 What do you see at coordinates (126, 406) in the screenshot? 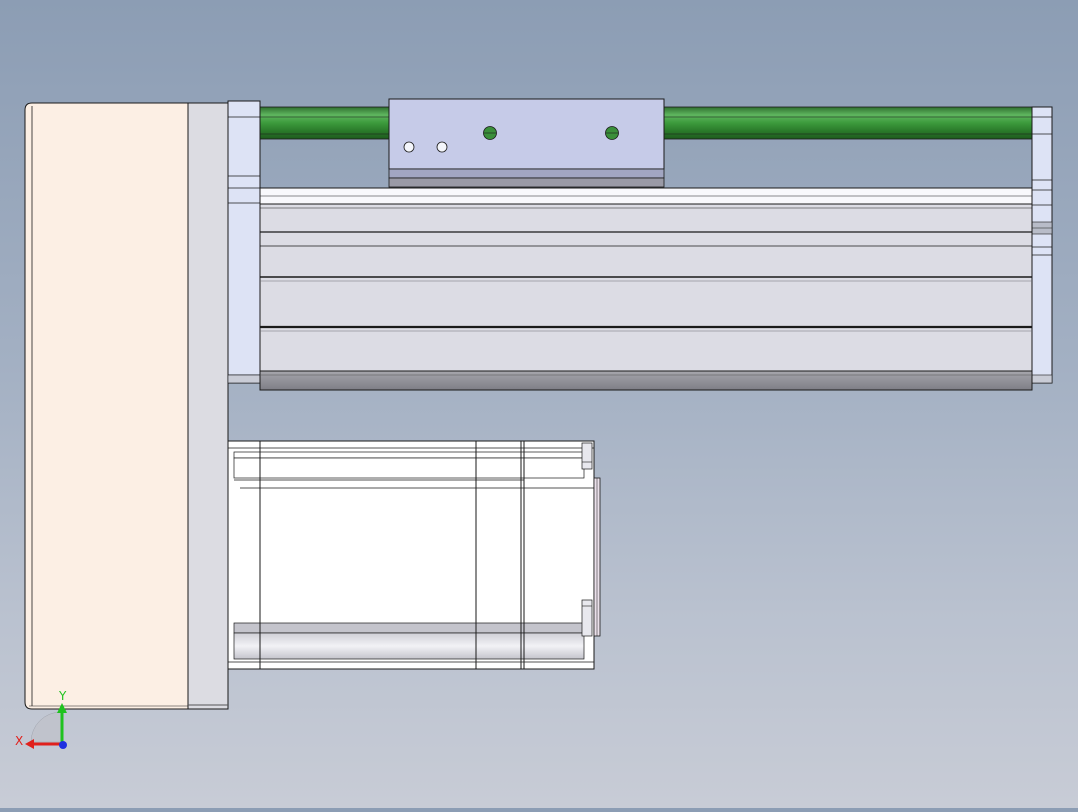
I see `motor-cover` at bounding box center [126, 406].